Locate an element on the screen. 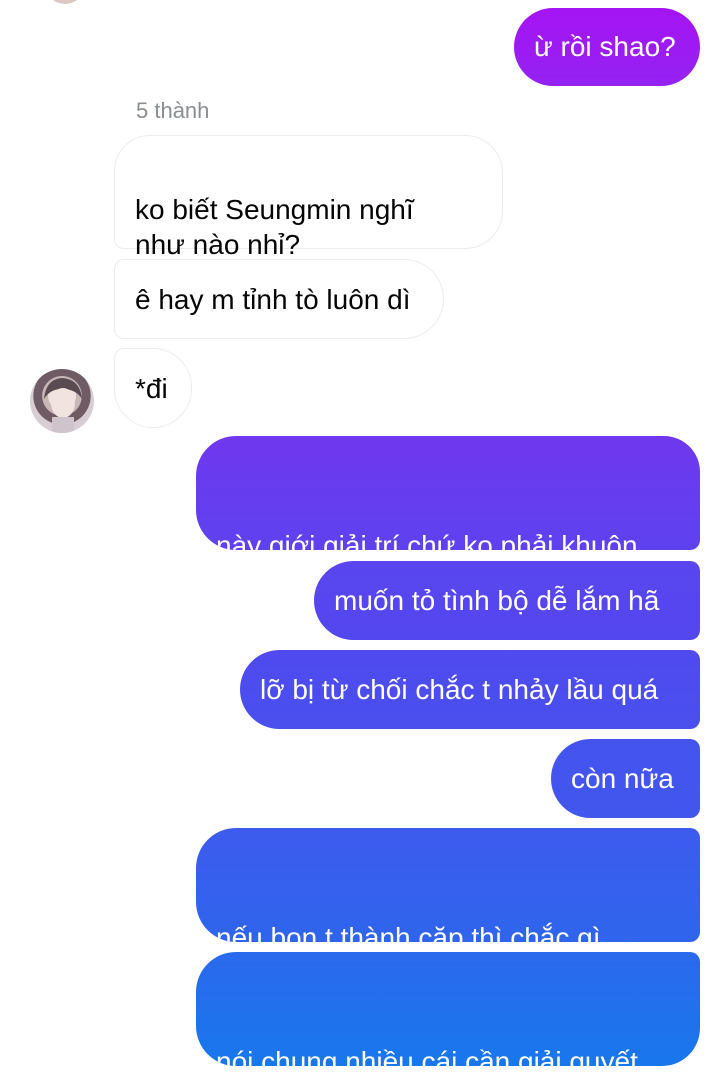  outgoing-message: còn nữa is located at coordinates (625, 778).